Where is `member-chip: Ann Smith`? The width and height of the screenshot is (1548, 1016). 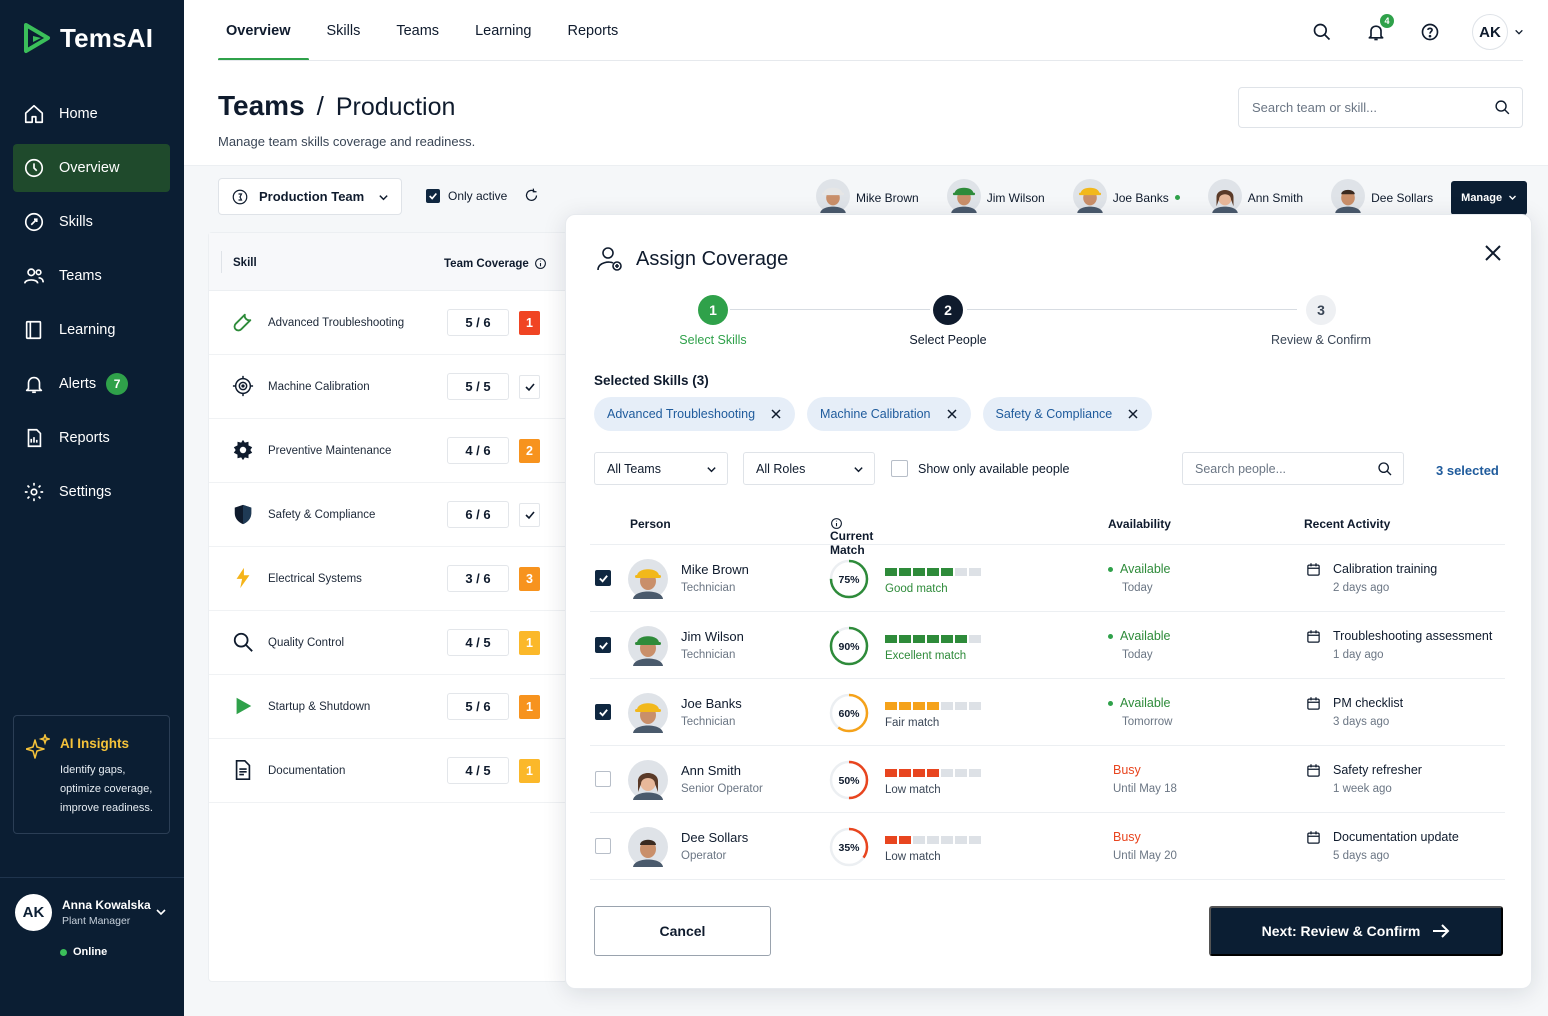 member-chip: Ann Smith is located at coordinates (1255, 197).